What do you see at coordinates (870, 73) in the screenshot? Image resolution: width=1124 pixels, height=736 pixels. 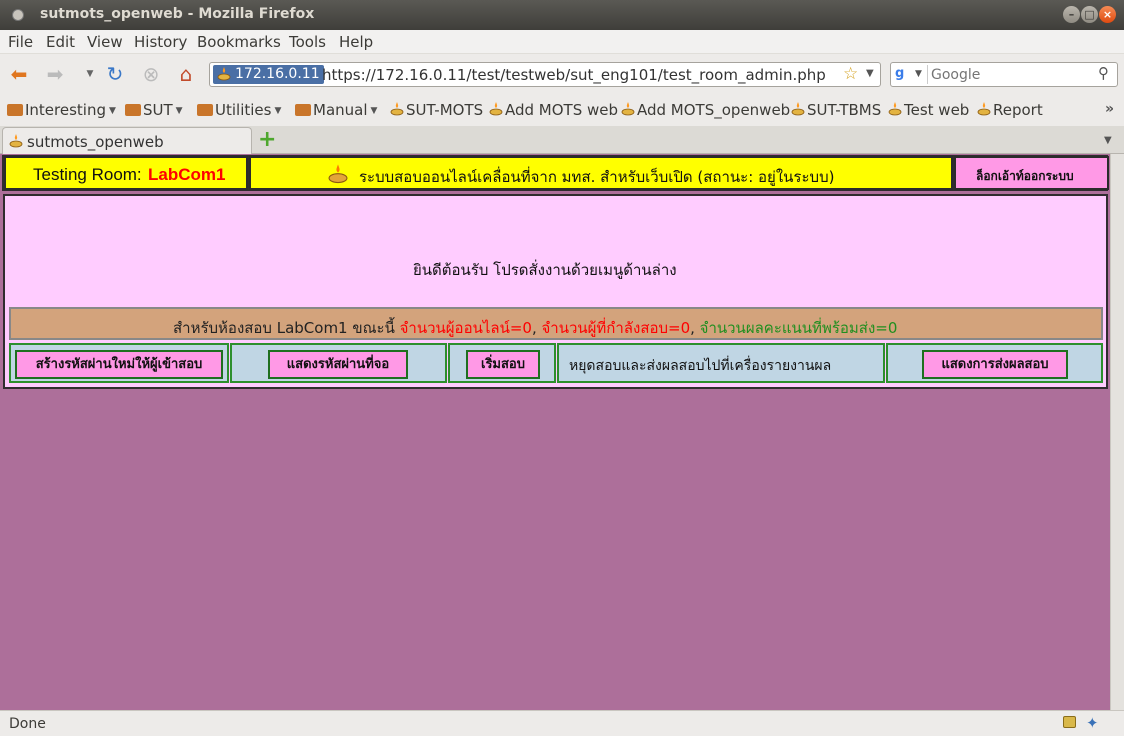 I see `url-dropdown-icon: ▼` at bounding box center [870, 73].